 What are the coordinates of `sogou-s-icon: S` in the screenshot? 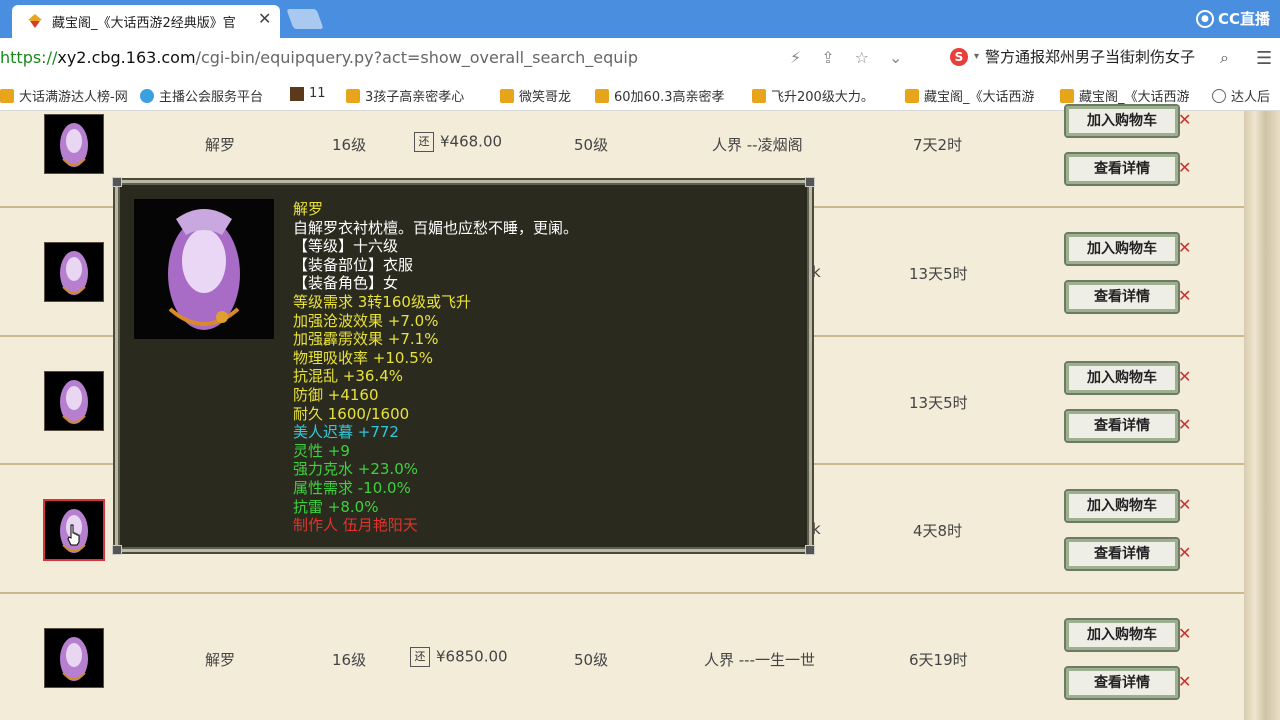 It's located at (959, 56).